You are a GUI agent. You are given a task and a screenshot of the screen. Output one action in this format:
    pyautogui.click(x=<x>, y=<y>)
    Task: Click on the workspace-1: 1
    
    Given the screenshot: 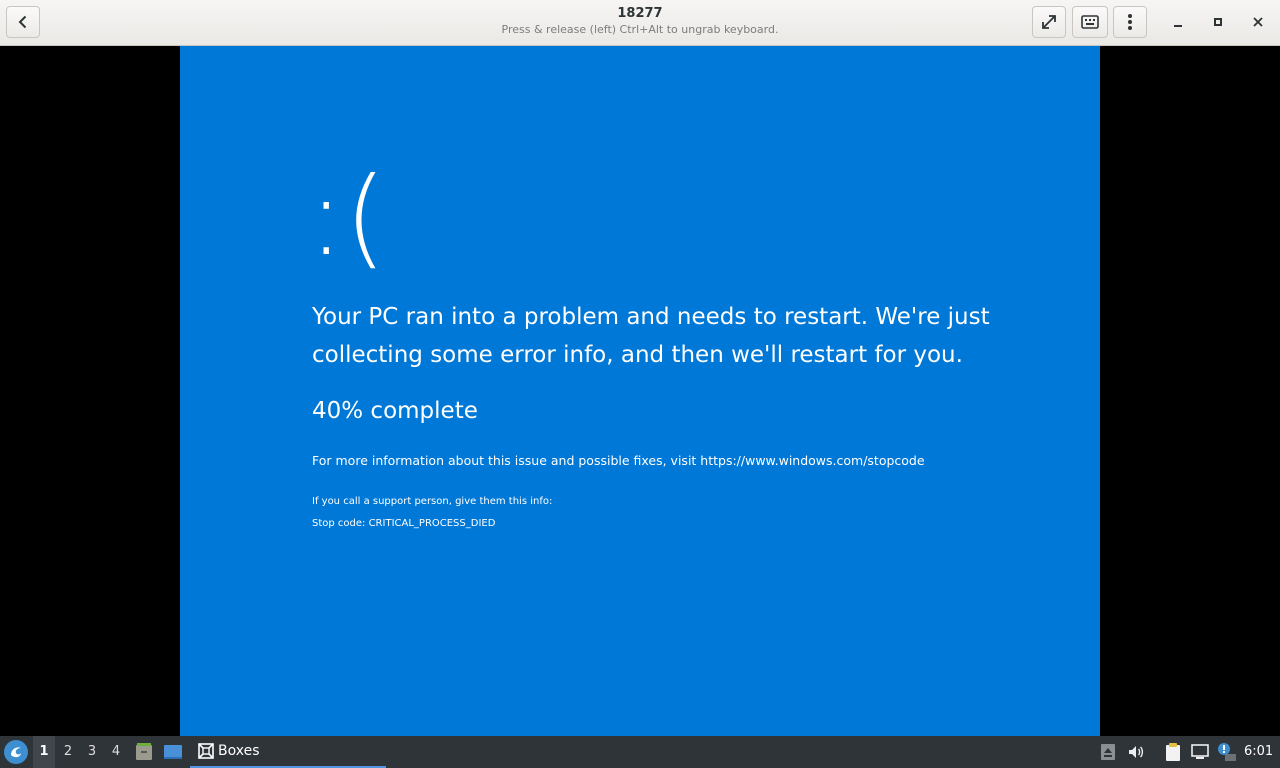 What is the action you would take?
    pyautogui.click(x=44, y=752)
    